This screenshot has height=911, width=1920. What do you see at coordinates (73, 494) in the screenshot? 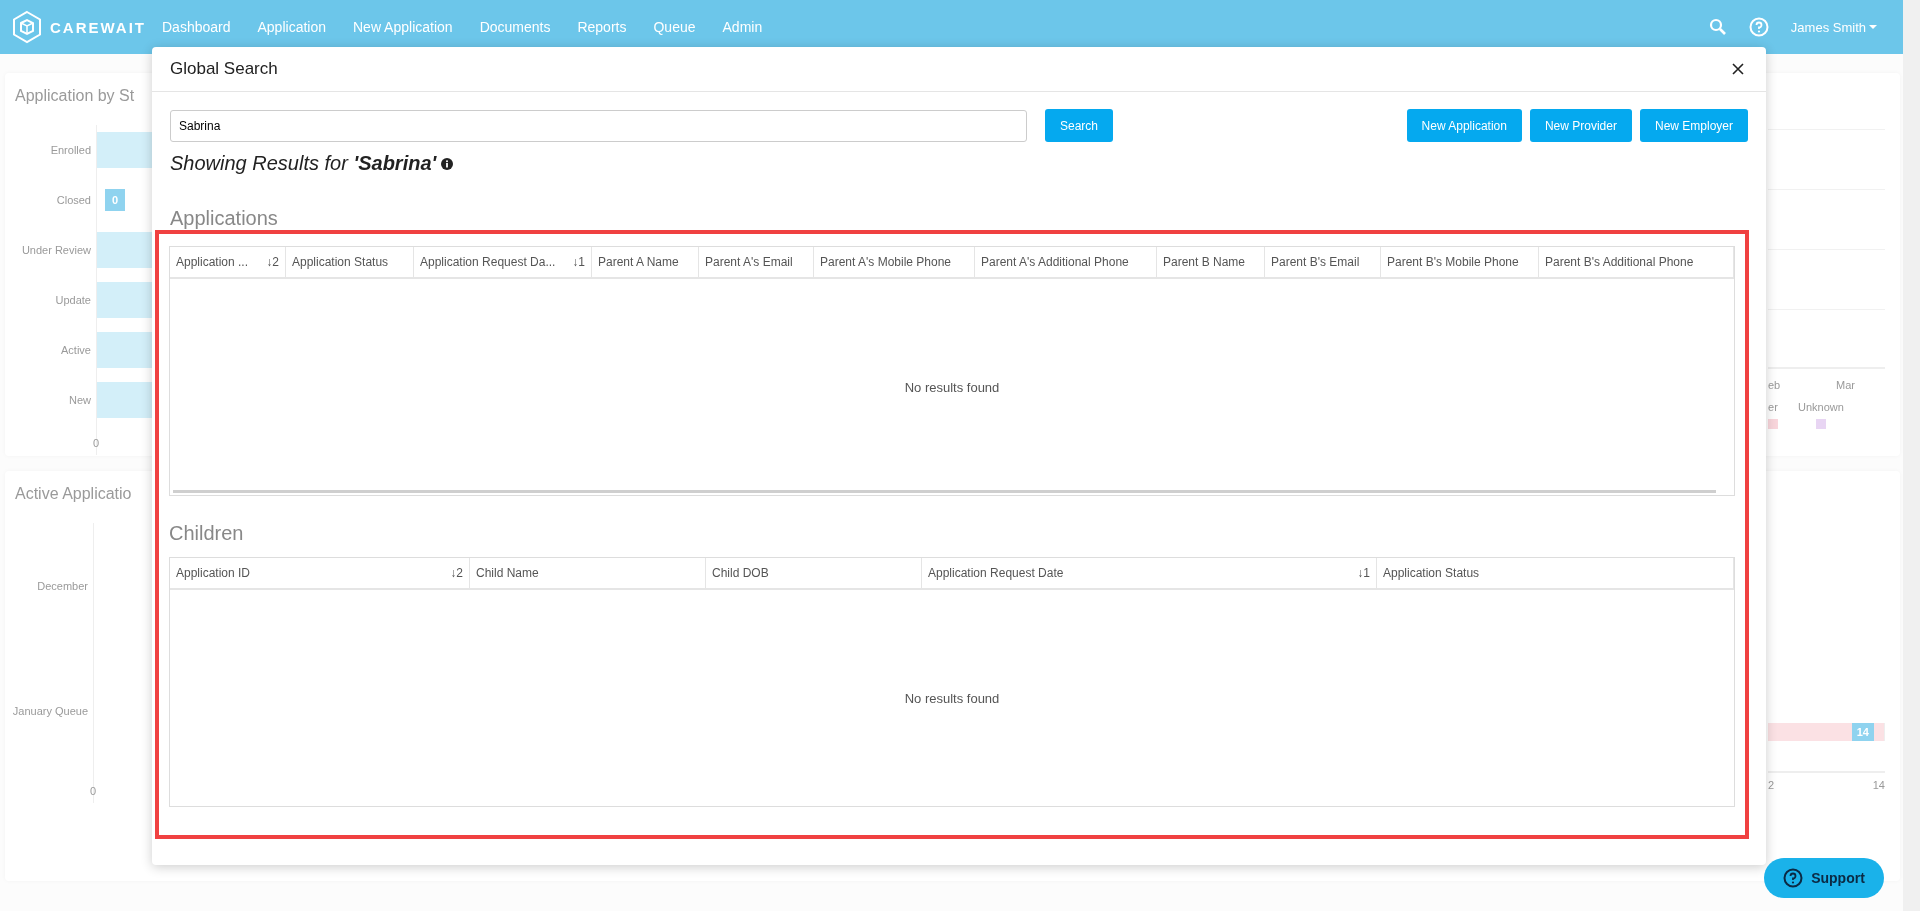
I see `card-title: Active Applicatio` at bounding box center [73, 494].